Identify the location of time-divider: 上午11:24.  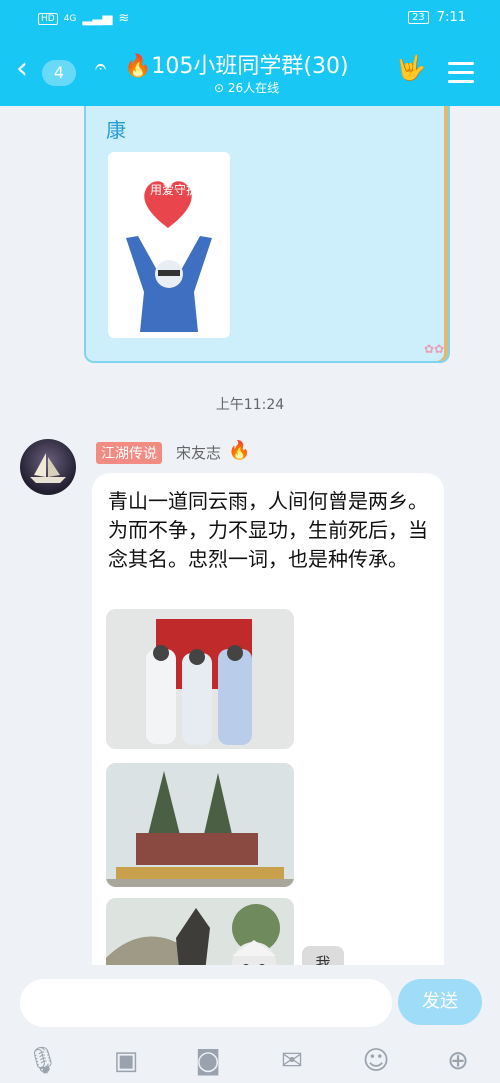
(250, 405).